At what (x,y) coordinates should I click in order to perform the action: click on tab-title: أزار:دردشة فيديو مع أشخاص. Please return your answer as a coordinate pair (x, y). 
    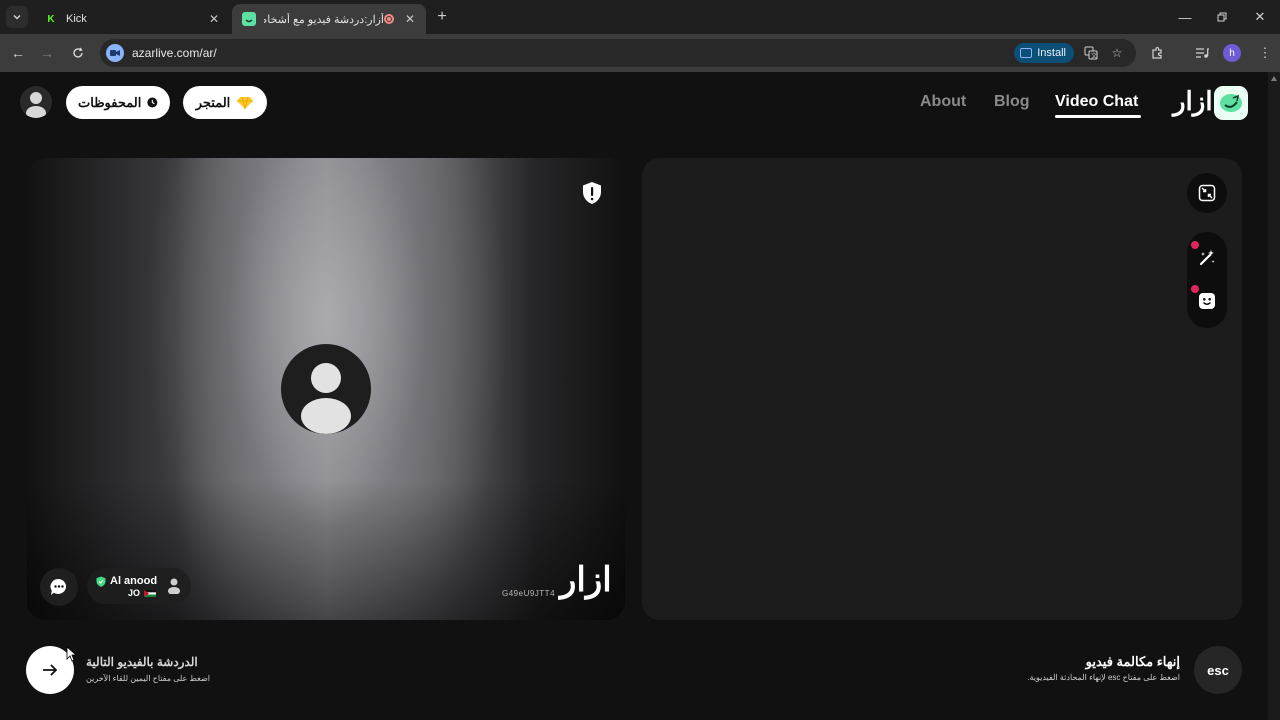
    Looking at the image, I should click on (324, 19).